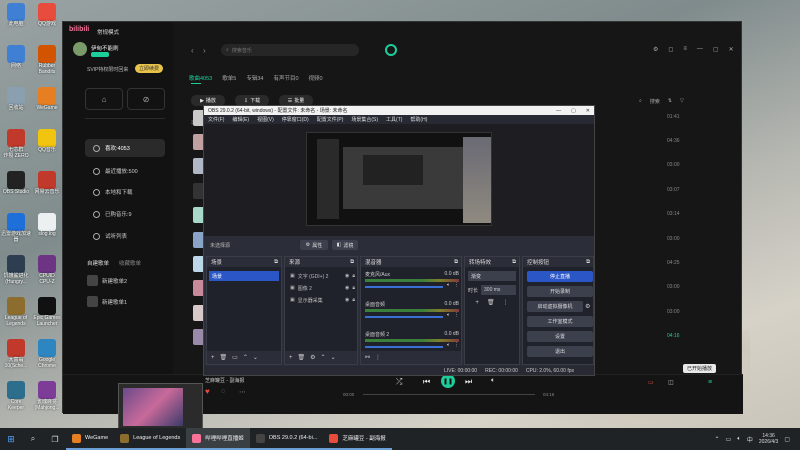  What do you see at coordinates (16, 228) in the screenshot?
I see `desktop-icon: 迅雷游戏加速 器` at bounding box center [16, 228].